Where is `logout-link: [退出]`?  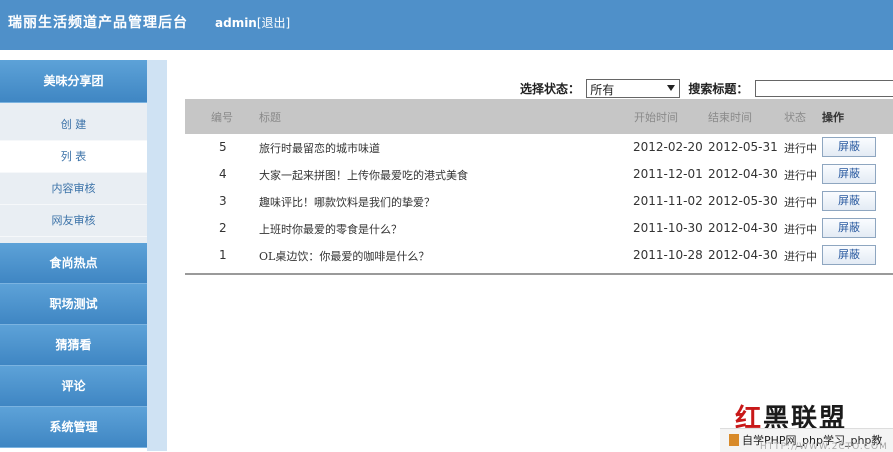
logout-link: [退出] is located at coordinates (273, 23).